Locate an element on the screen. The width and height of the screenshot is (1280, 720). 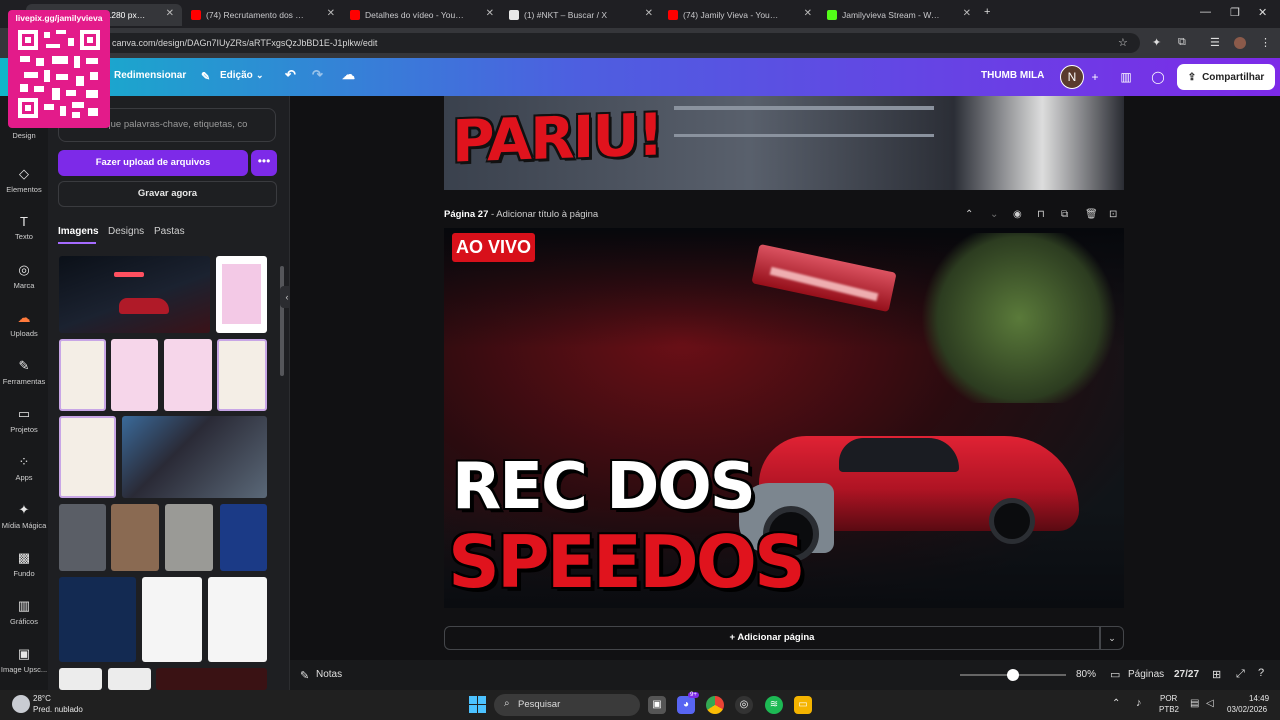
cloud-saved-icon: ☁ is located at coordinates (348, 75).